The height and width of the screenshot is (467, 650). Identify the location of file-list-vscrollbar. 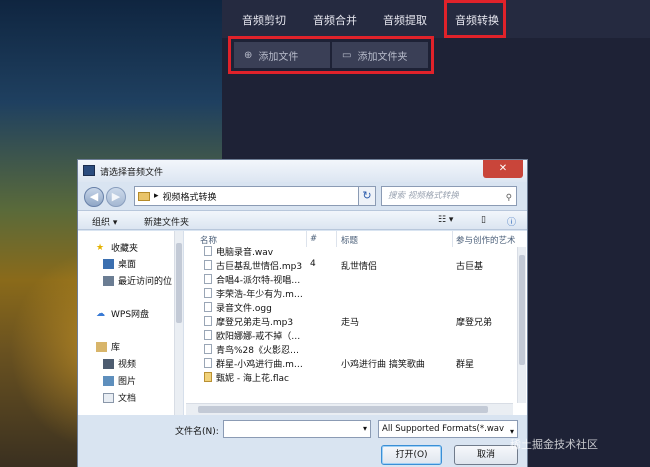
(521, 325).